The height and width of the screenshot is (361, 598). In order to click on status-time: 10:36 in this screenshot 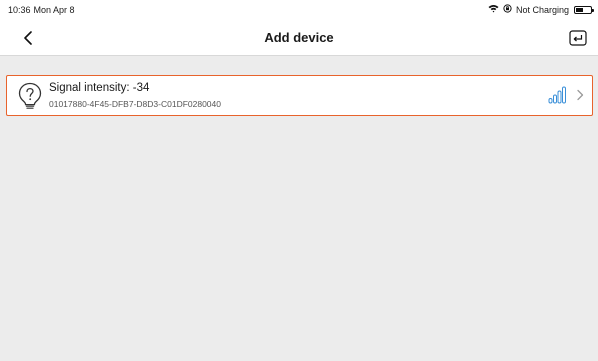, I will do `click(19, 10)`.